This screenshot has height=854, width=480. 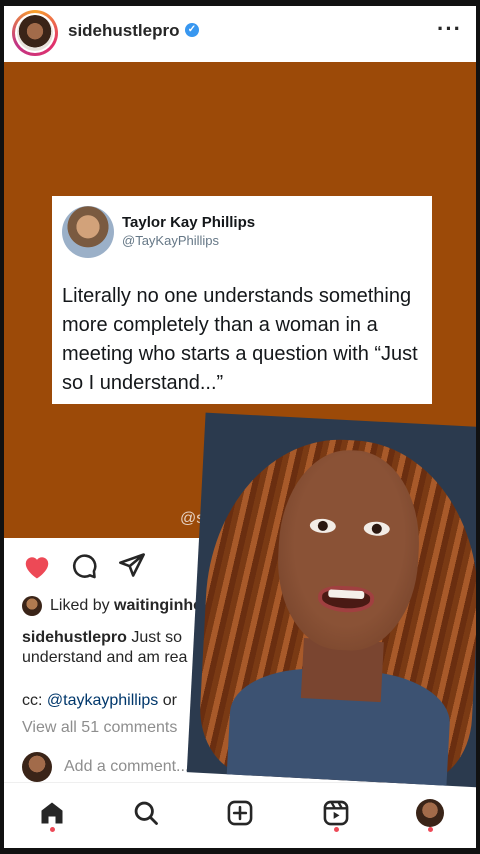 I want to click on liked-by-line: Liked by waitinginhe, so click(x=112, y=606).